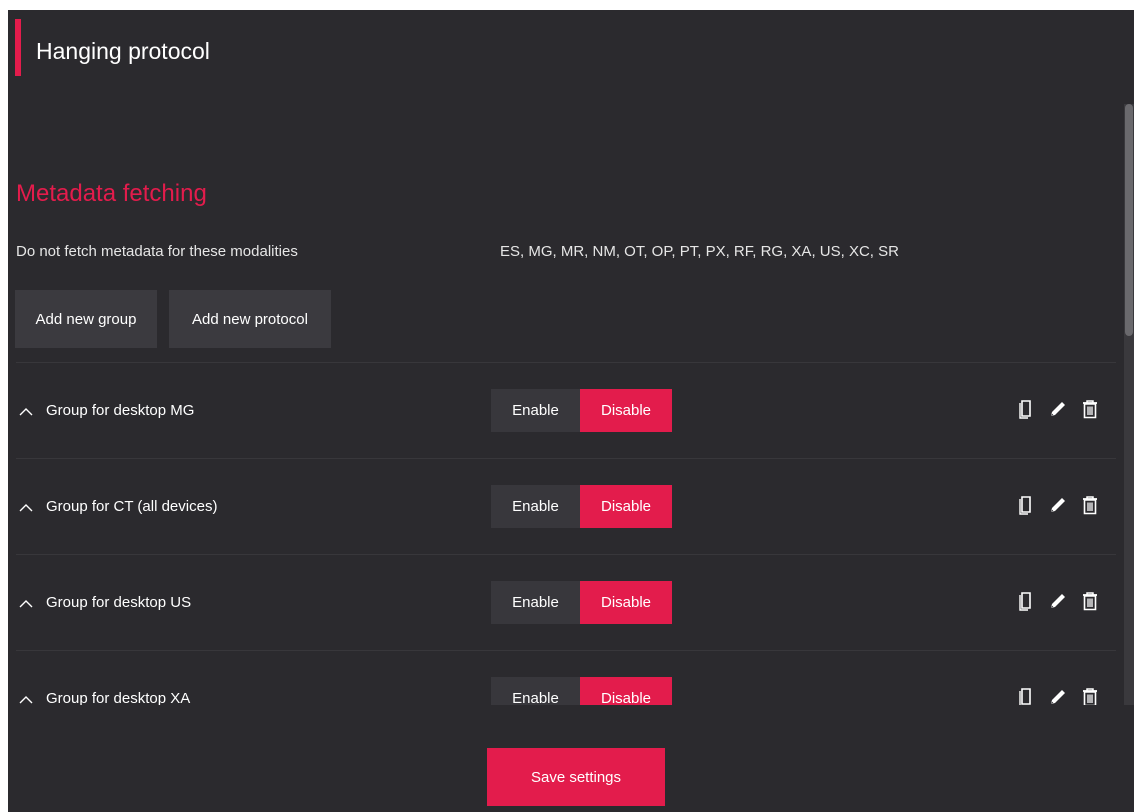 Image resolution: width=1134 pixels, height=812 pixels. What do you see at coordinates (571, 50) in the screenshot?
I see `panel-header: Hanging protocol` at bounding box center [571, 50].